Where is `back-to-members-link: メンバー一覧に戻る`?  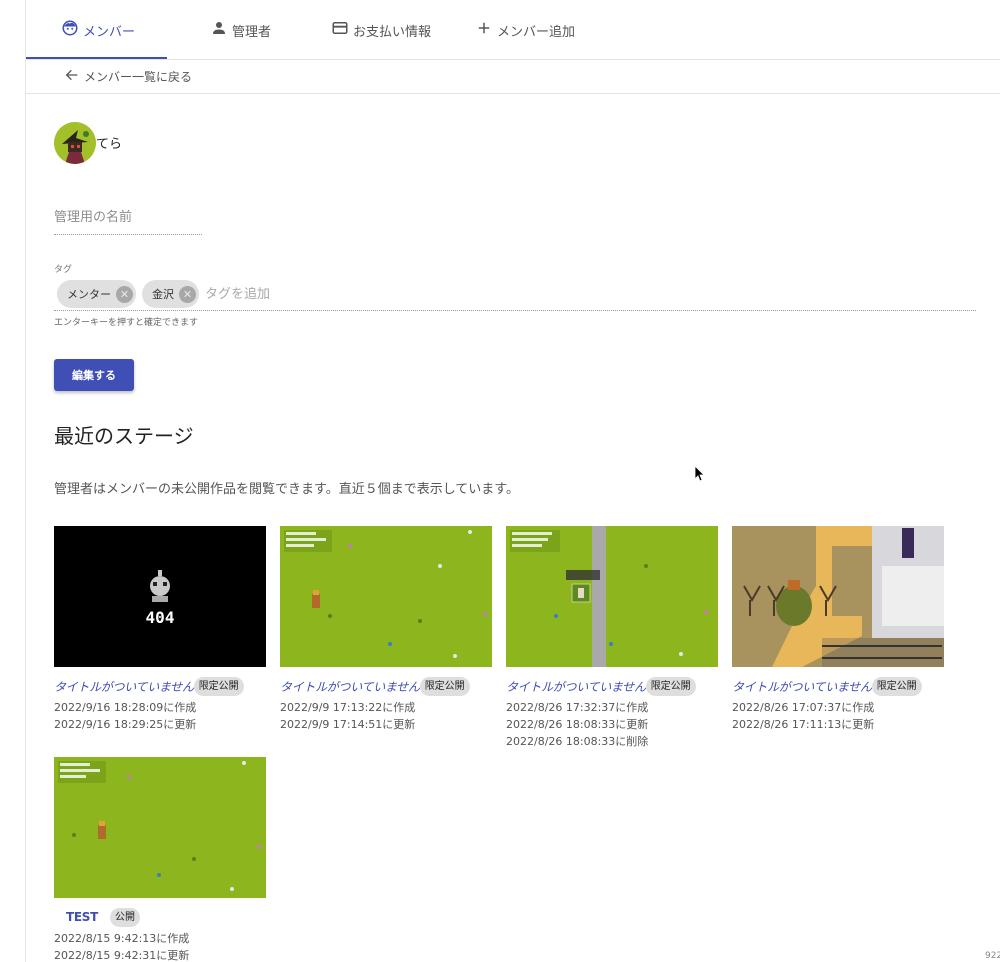
back-to-members-link: メンバー一覧に戻る is located at coordinates (128, 76).